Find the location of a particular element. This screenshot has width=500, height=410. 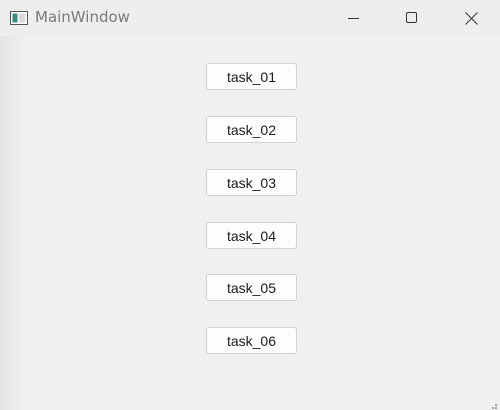

maximize-icon is located at coordinates (412, 18).